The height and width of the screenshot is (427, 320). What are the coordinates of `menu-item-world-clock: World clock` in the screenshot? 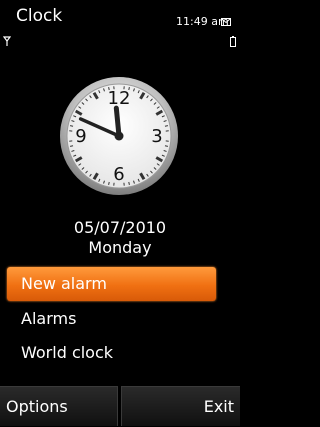 It's located at (111, 353).